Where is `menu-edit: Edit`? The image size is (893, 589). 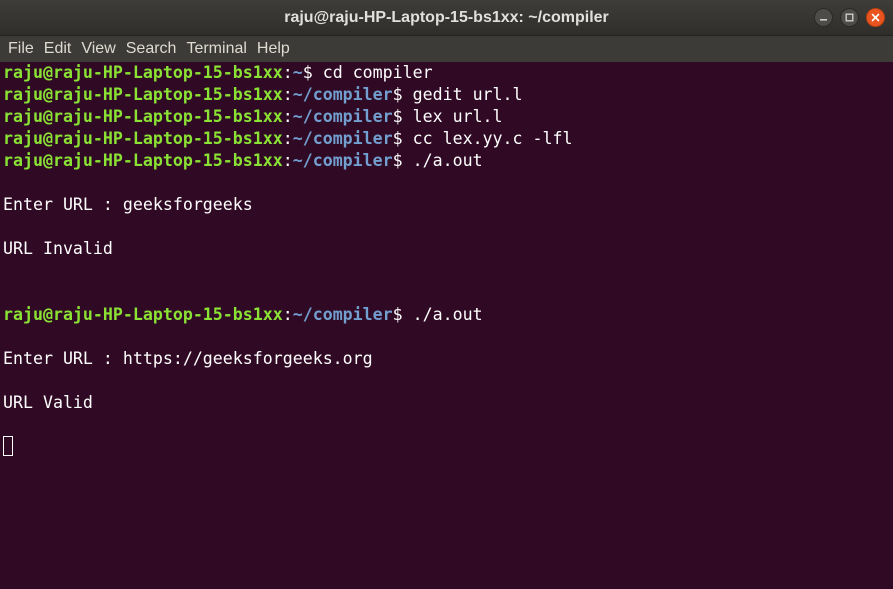
menu-edit: Edit is located at coordinates (58, 49).